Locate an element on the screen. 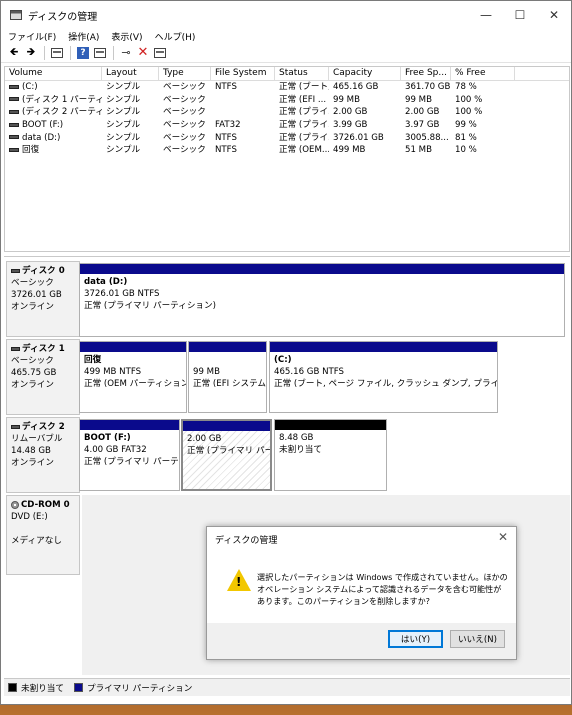  partition-size: 99 MB is located at coordinates (206, 372).